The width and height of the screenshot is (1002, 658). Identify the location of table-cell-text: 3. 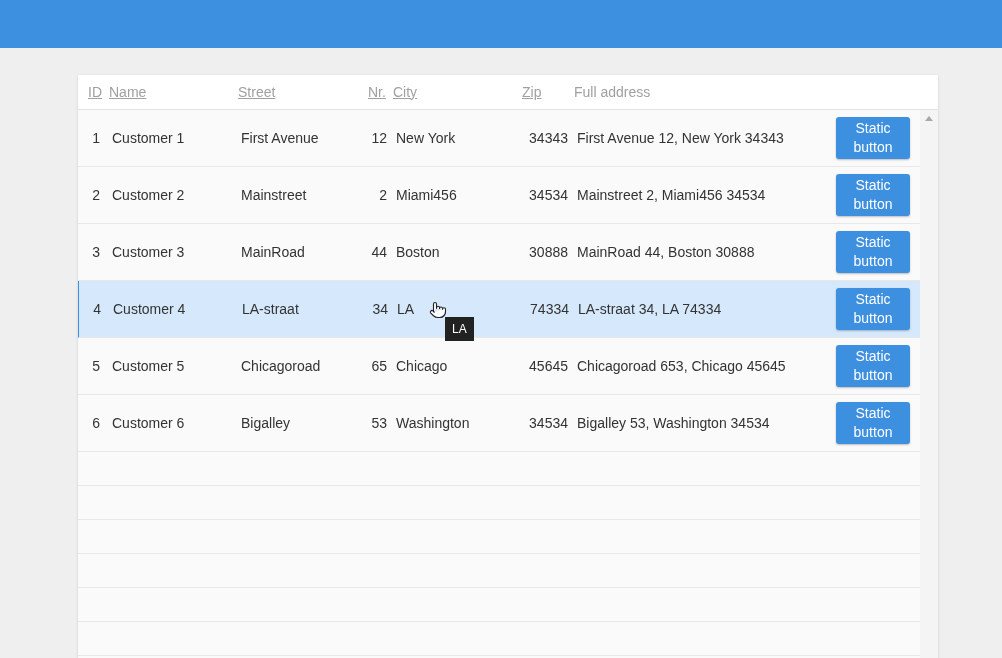
(96, 252).